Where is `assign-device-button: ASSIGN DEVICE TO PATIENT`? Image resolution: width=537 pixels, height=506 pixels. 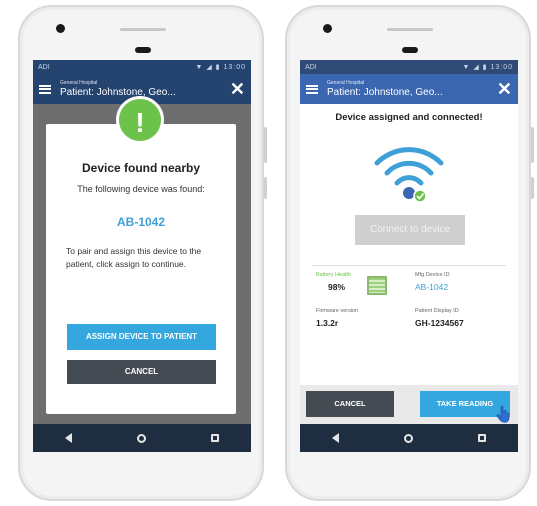 assign-device-button: ASSIGN DEVICE TO PATIENT is located at coordinates (141, 337).